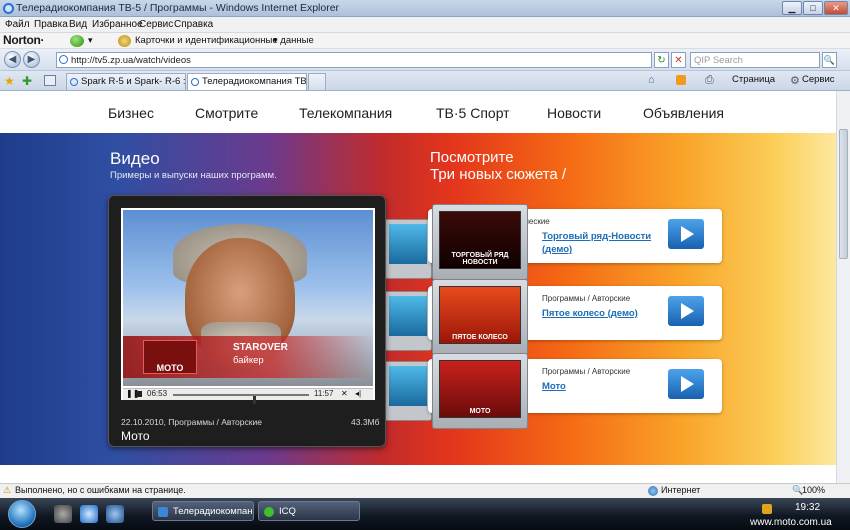 This screenshot has height=530, width=850. I want to click on ie-task-icon, so click(163, 512).